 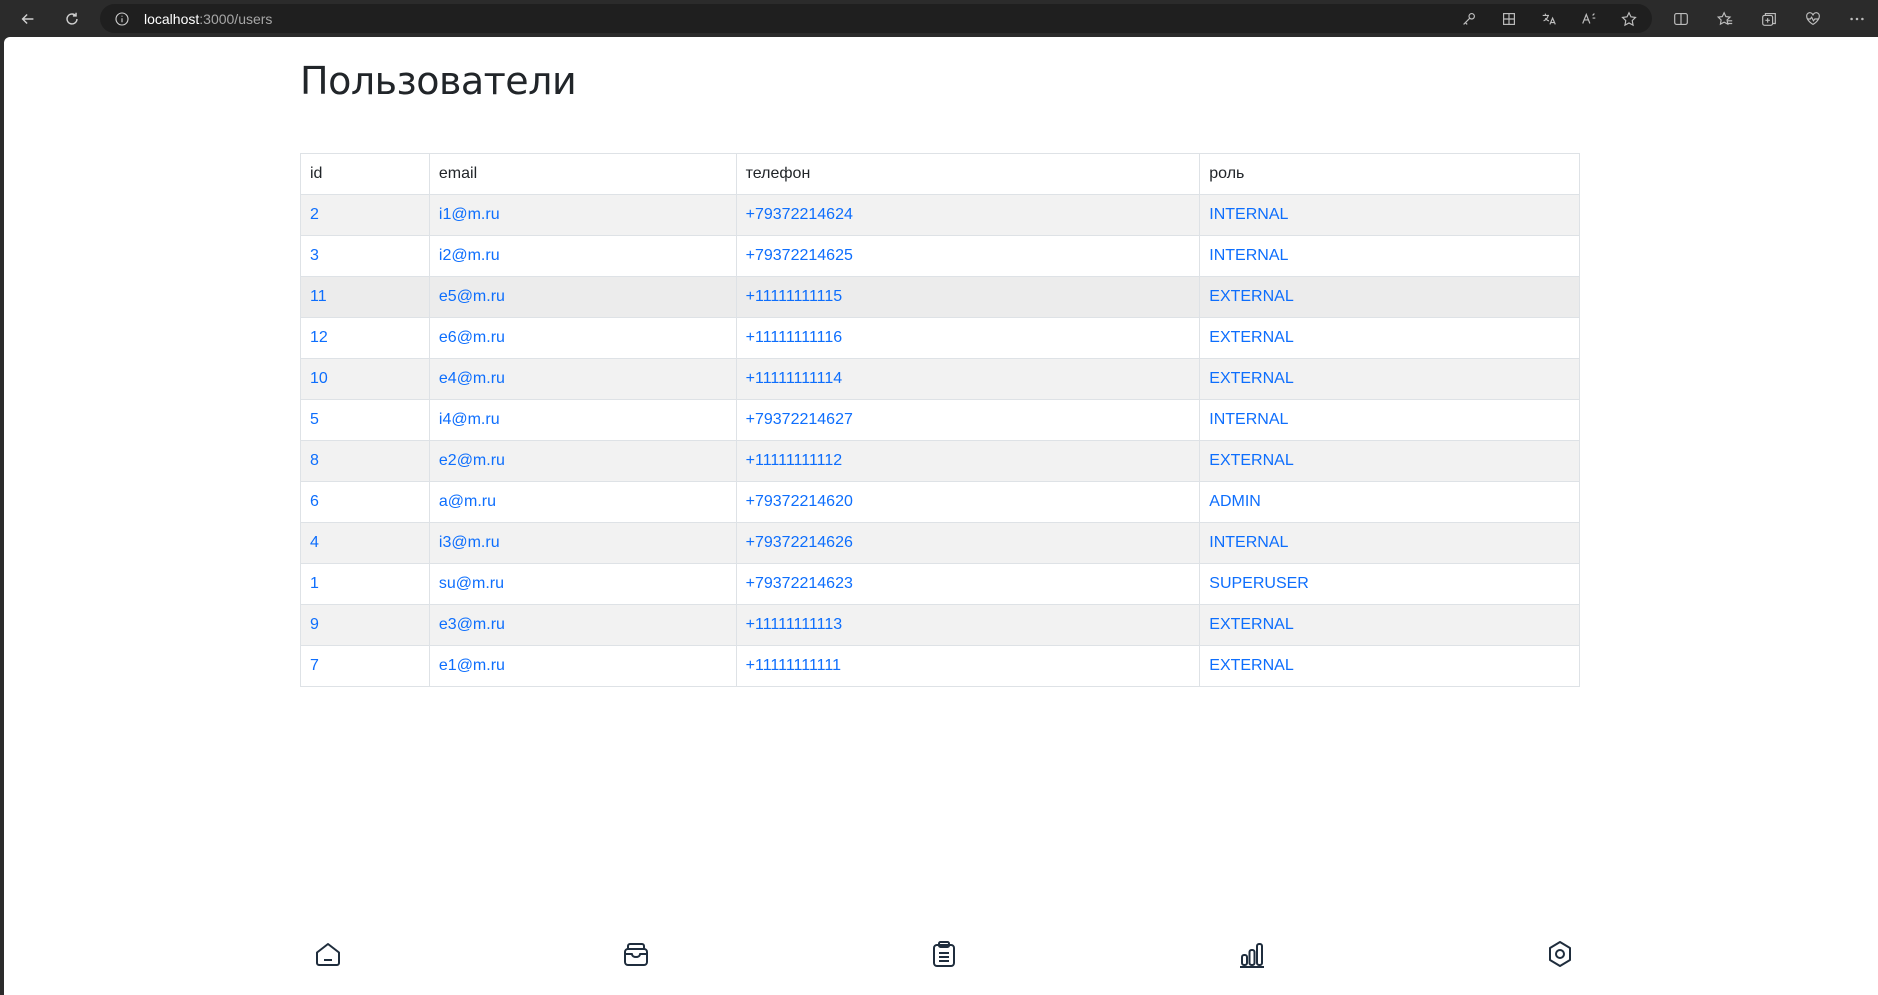 I want to click on table-row: 9 e3@m.ru +11111111113 EXTERNAL, so click(x=940, y=625).